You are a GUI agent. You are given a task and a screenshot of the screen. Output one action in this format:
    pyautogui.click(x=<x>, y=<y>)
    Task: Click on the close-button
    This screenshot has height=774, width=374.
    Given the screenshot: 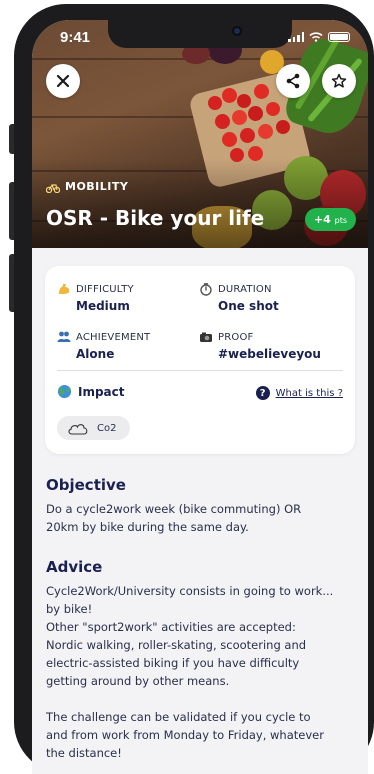 What is the action you would take?
    pyautogui.click(x=63, y=81)
    